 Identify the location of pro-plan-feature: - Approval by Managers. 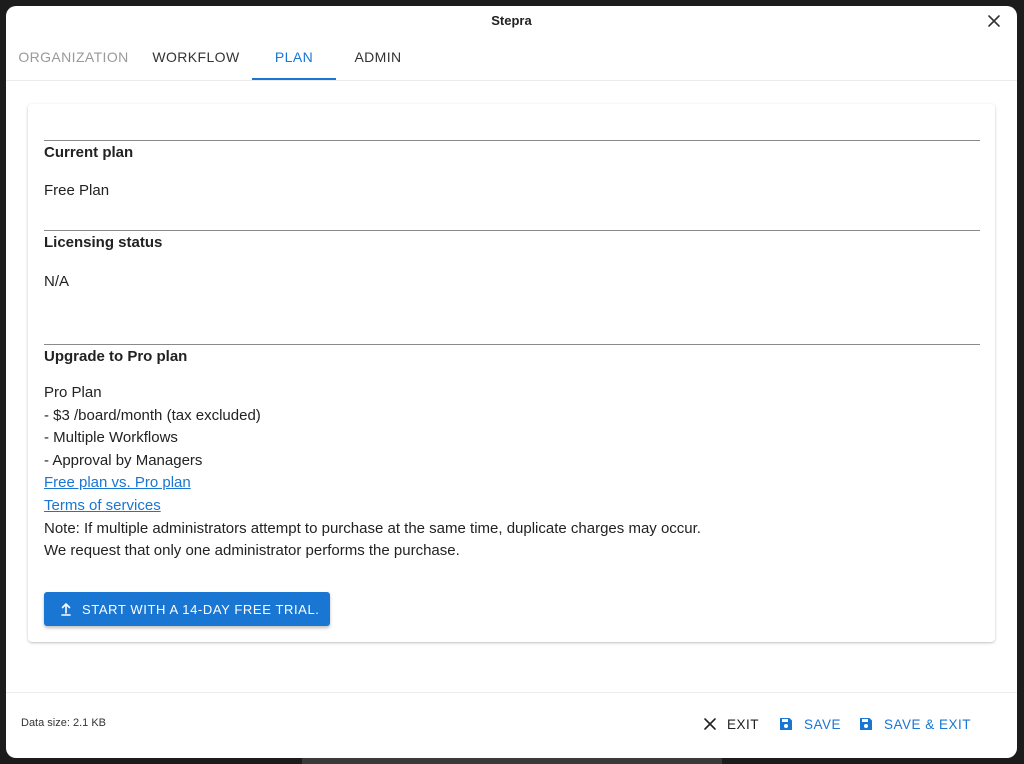
(123, 460).